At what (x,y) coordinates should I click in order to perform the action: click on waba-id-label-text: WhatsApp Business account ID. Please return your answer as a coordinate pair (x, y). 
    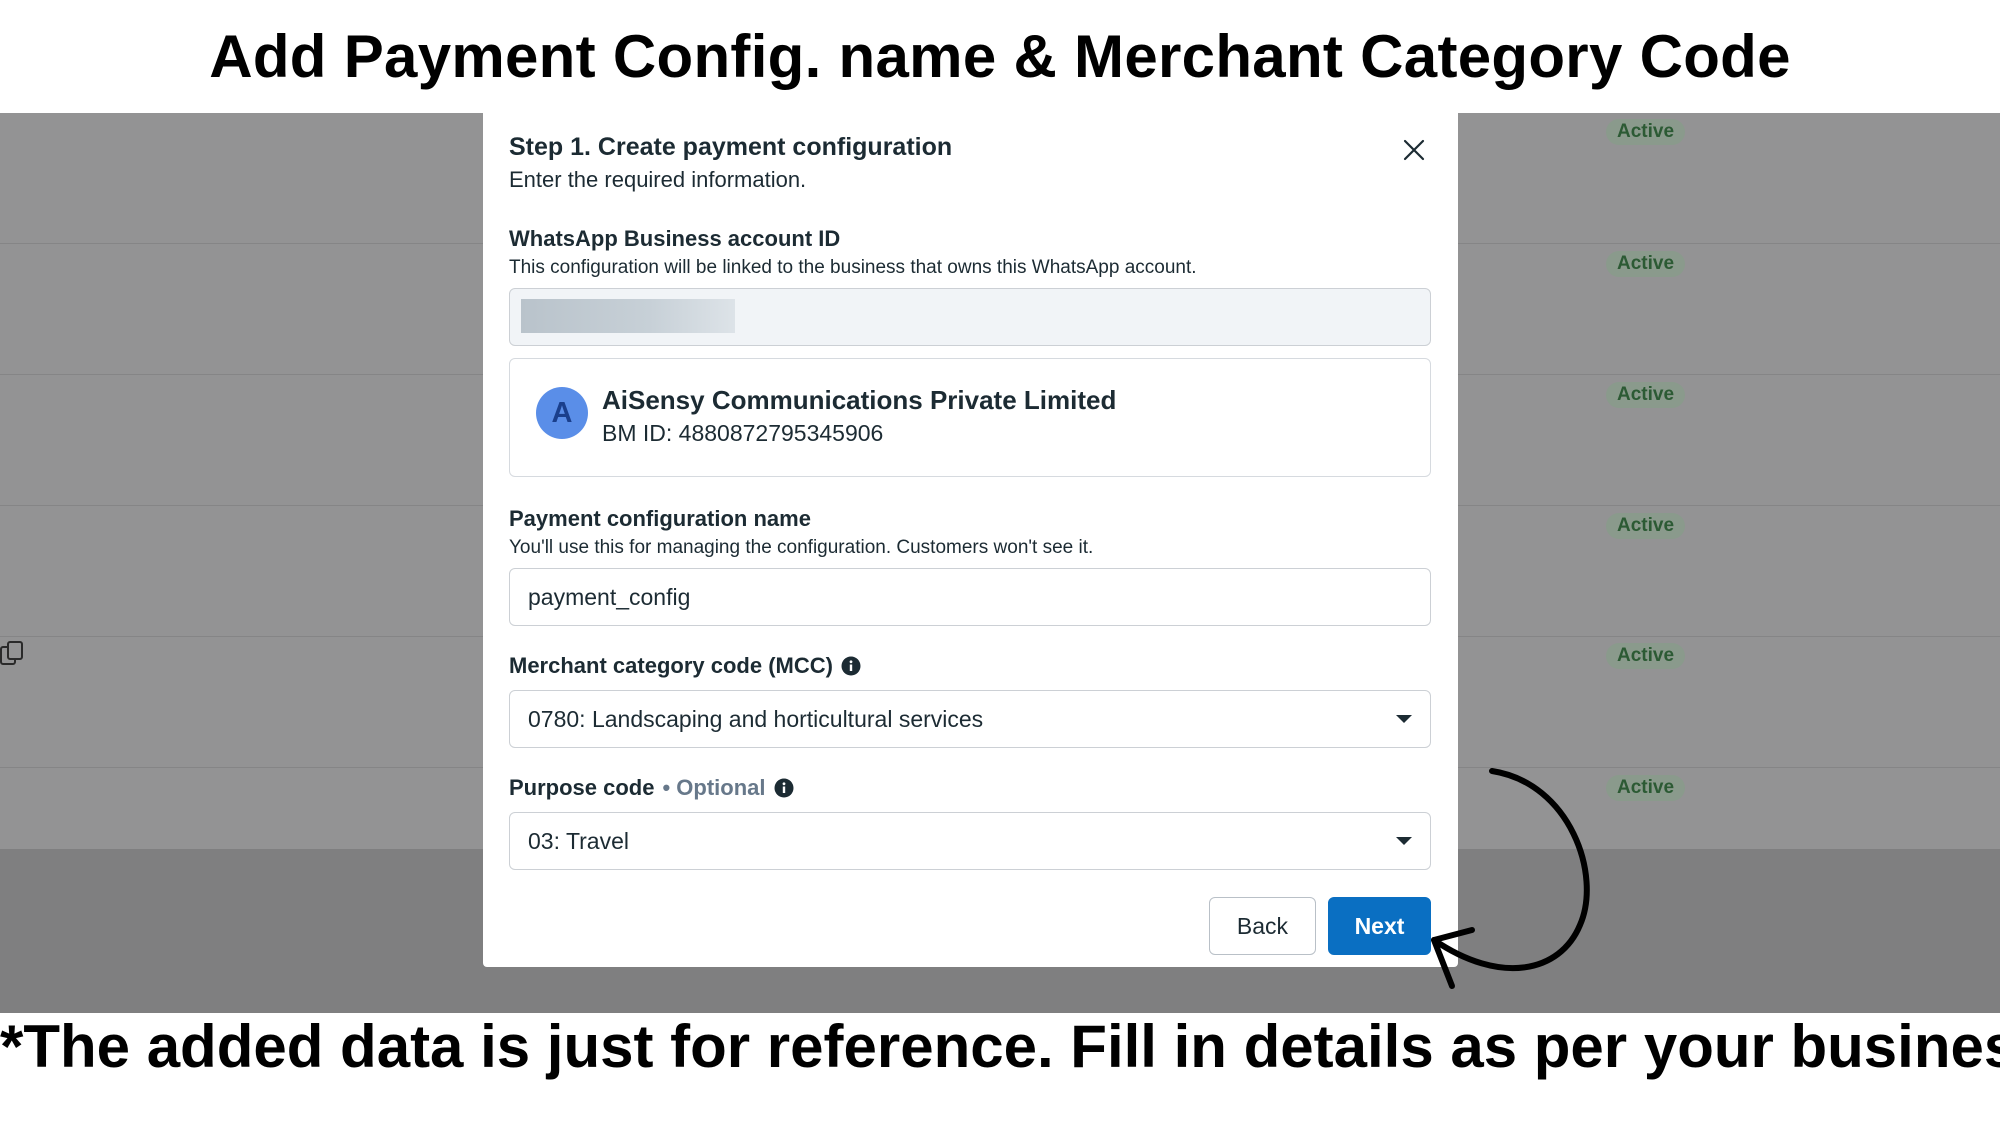
    Looking at the image, I should click on (675, 238).